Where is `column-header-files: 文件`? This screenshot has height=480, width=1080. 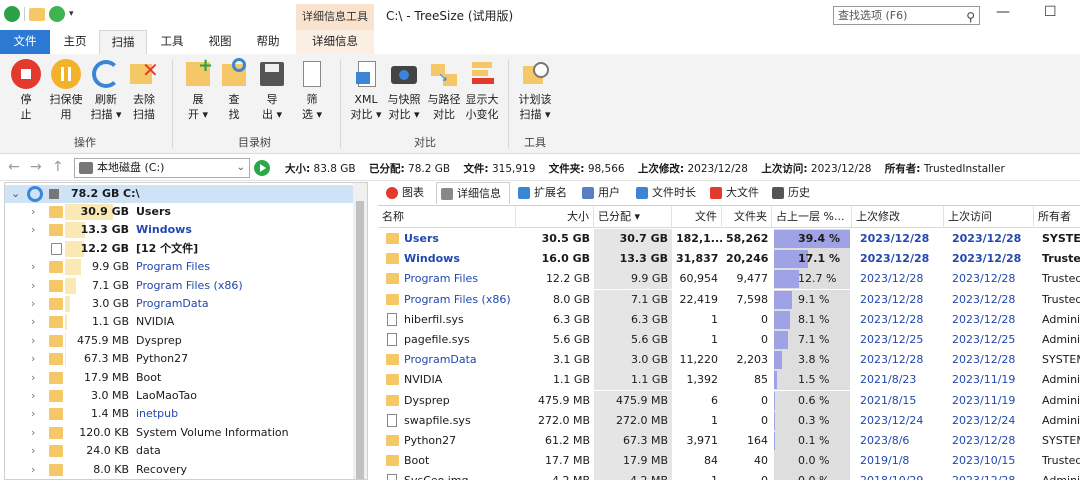
column-header-files: 文件 is located at coordinates (697, 217).